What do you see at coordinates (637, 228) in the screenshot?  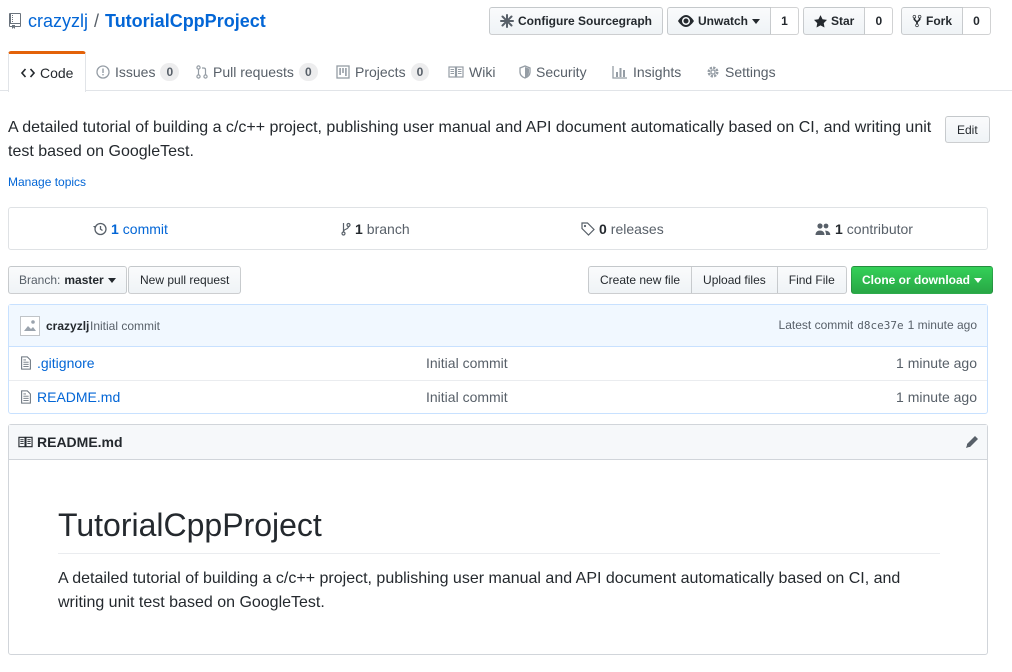 I see `releases-label: releases` at bounding box center [637, 228].